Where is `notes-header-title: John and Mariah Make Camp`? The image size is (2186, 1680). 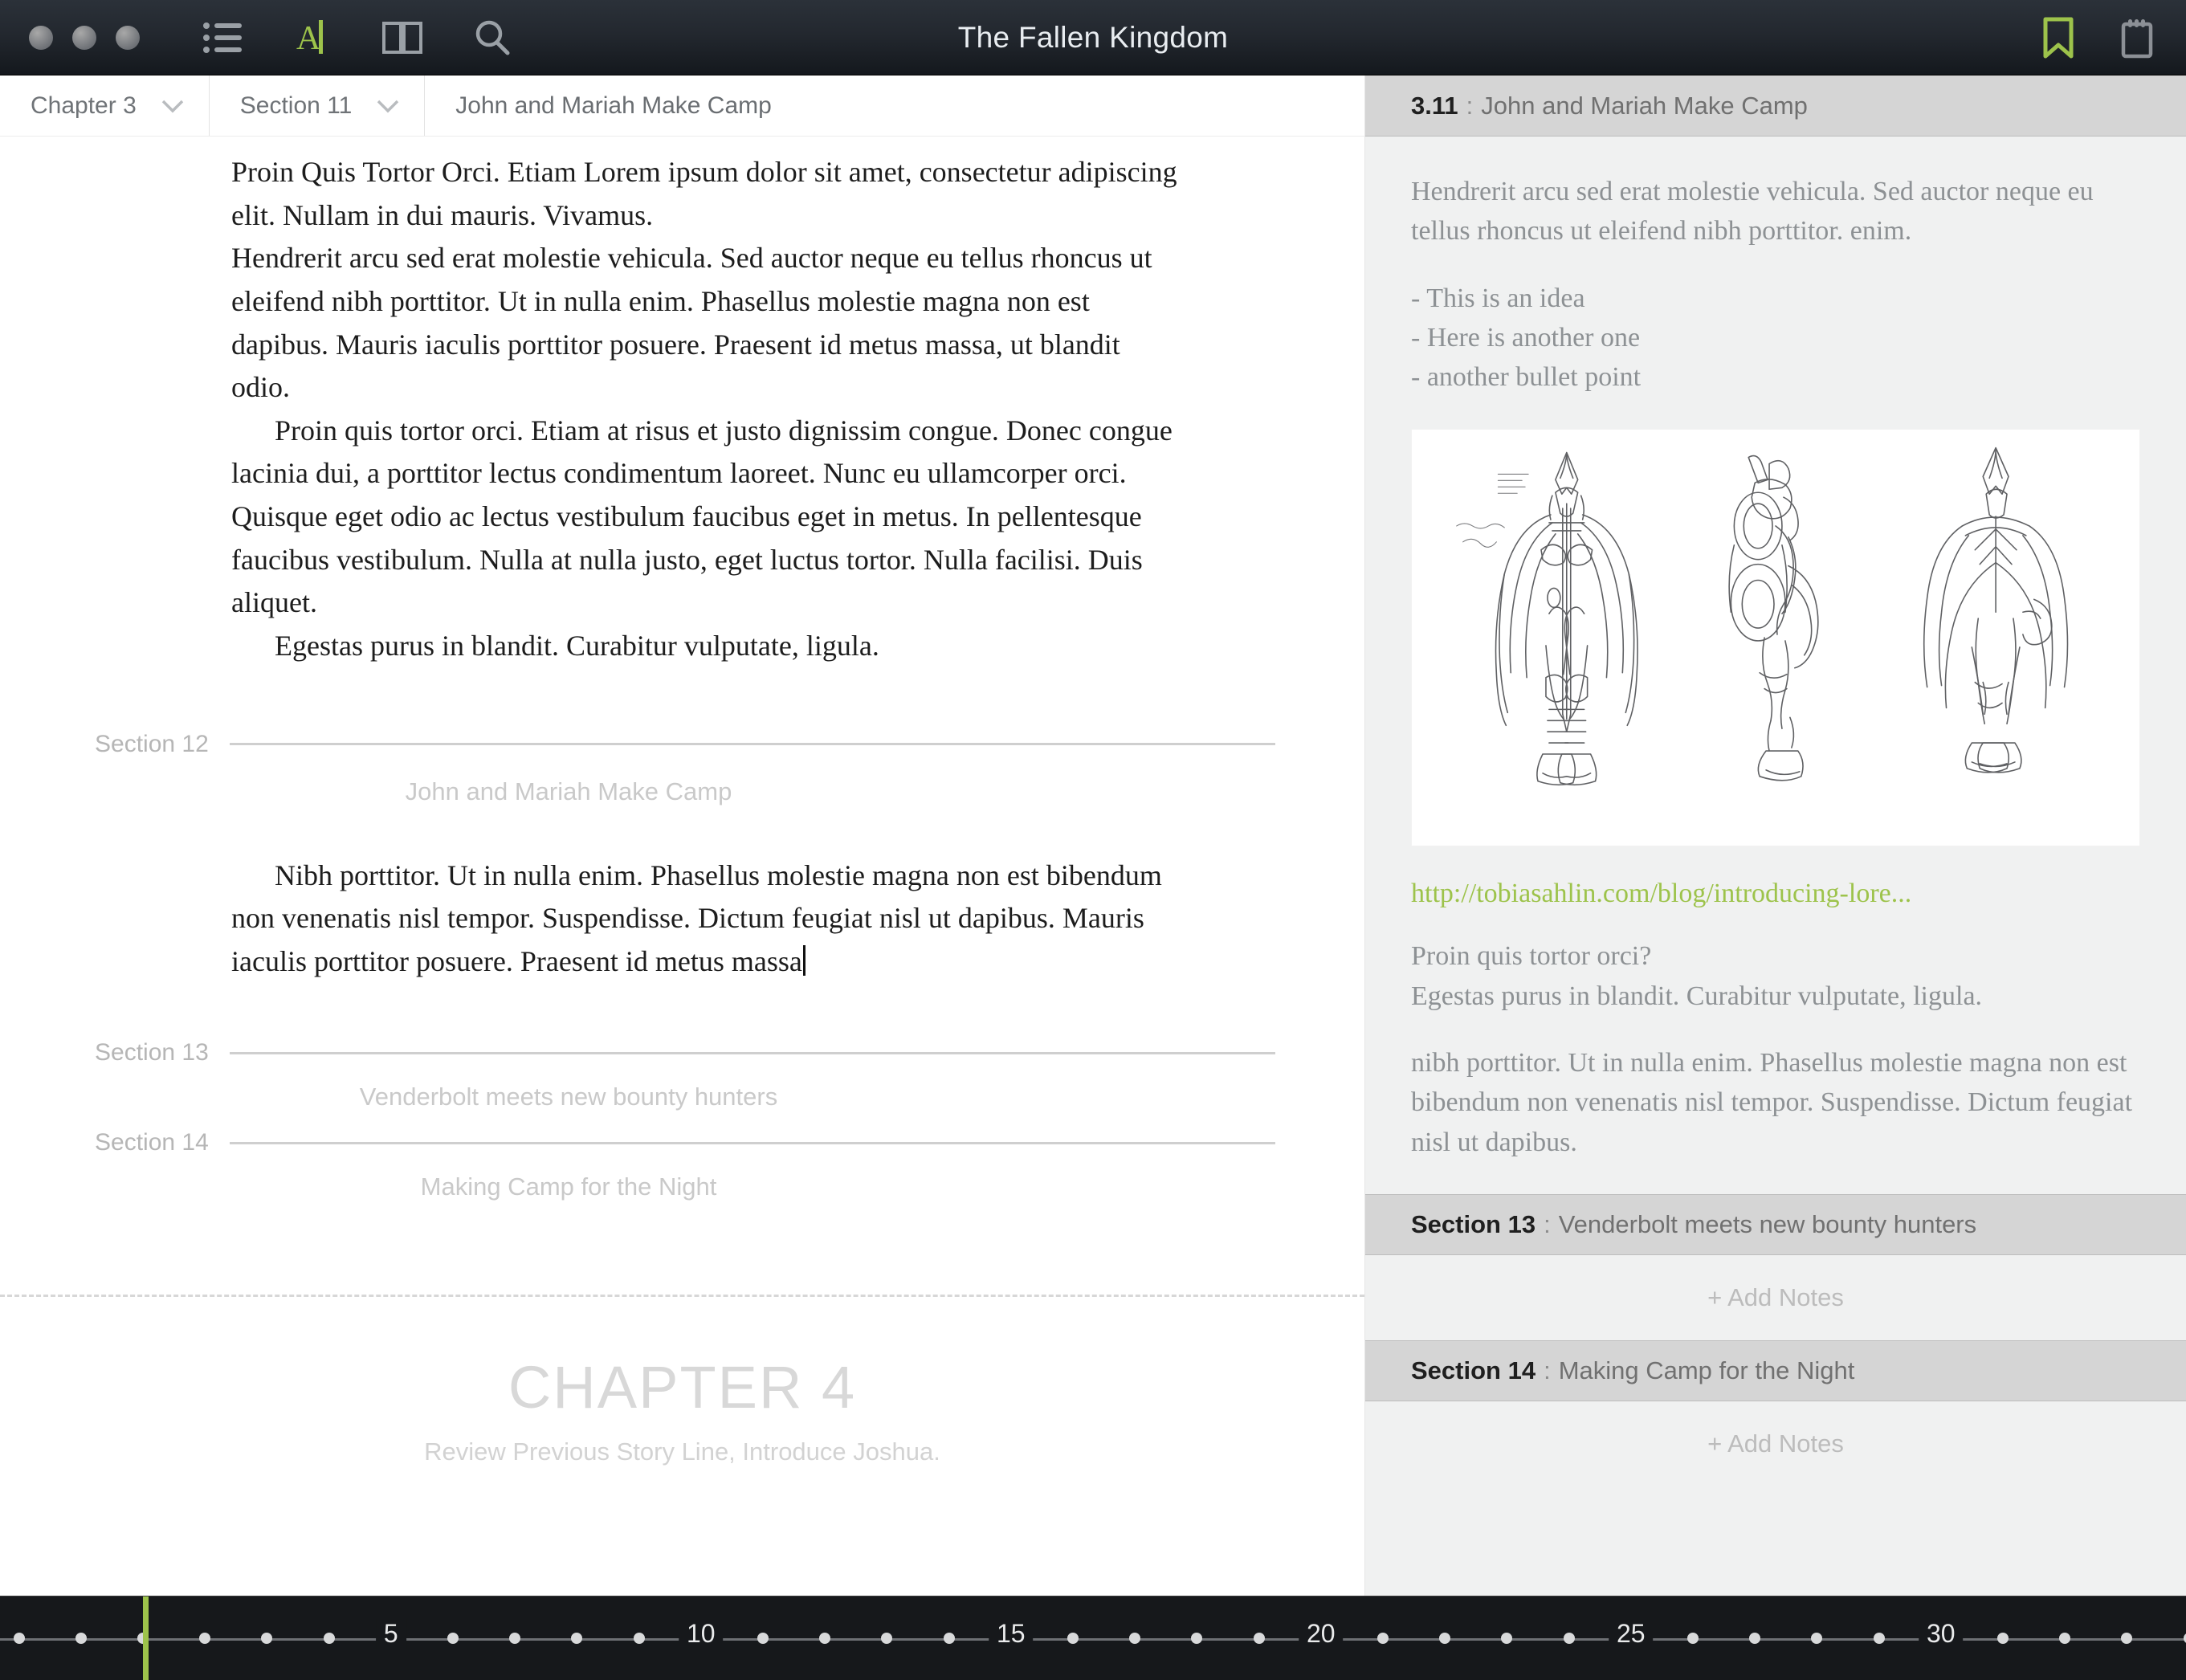
notes-header-title: John and Mariah Make Camp is located at coordinates (1645, 105).